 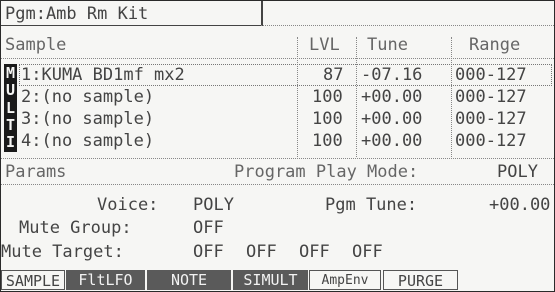 What do you see at coordinates (189, 280) in the screenshot?
I see `softkey-note: NOTE` at bounding box center [189, 280].